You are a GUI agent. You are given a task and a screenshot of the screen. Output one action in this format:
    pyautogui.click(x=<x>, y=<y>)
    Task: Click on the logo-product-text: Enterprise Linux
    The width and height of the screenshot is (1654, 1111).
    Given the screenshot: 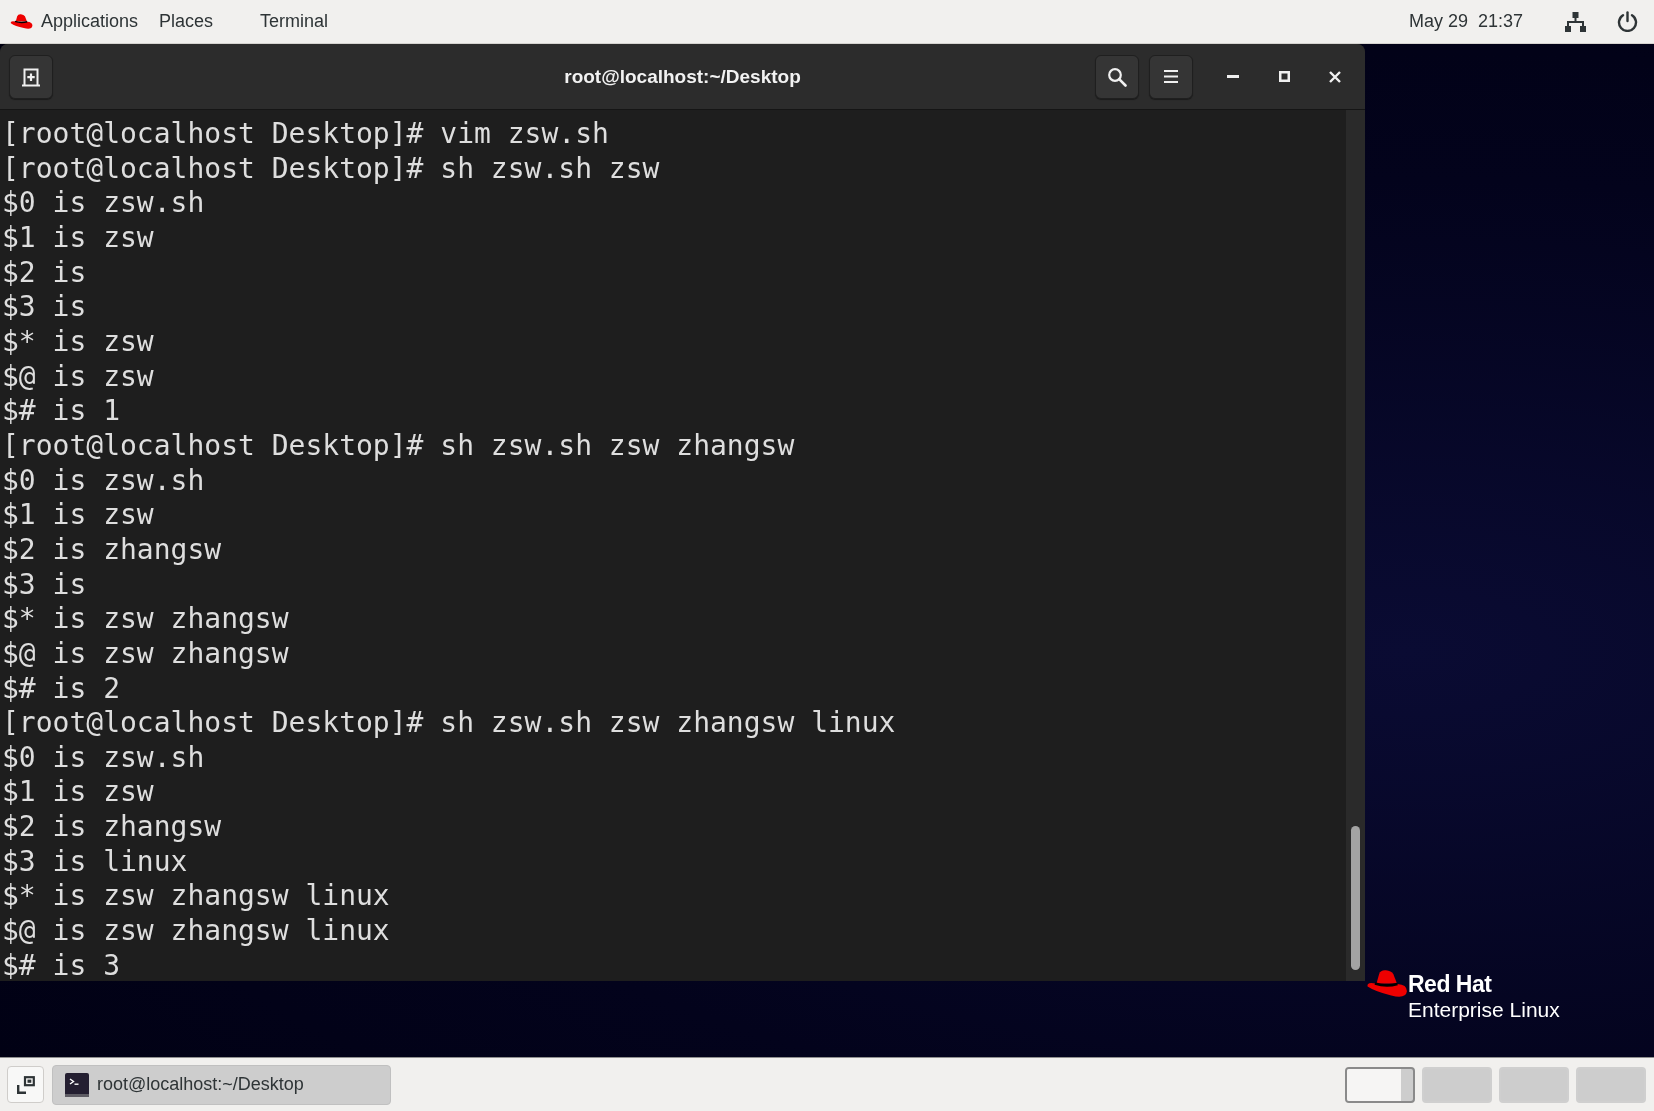 What is the action you would take?
    pyautogui.click(x=1484, y=1010)
    